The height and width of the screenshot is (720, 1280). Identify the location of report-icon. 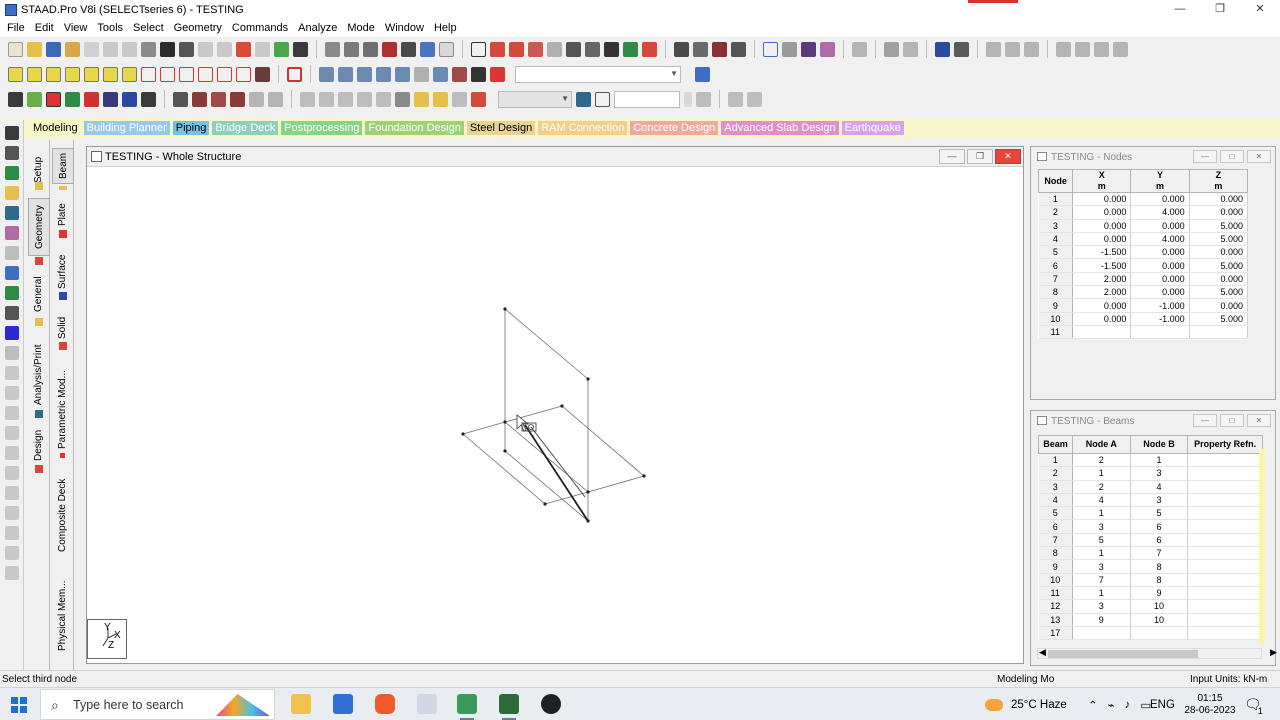
(370, 49).